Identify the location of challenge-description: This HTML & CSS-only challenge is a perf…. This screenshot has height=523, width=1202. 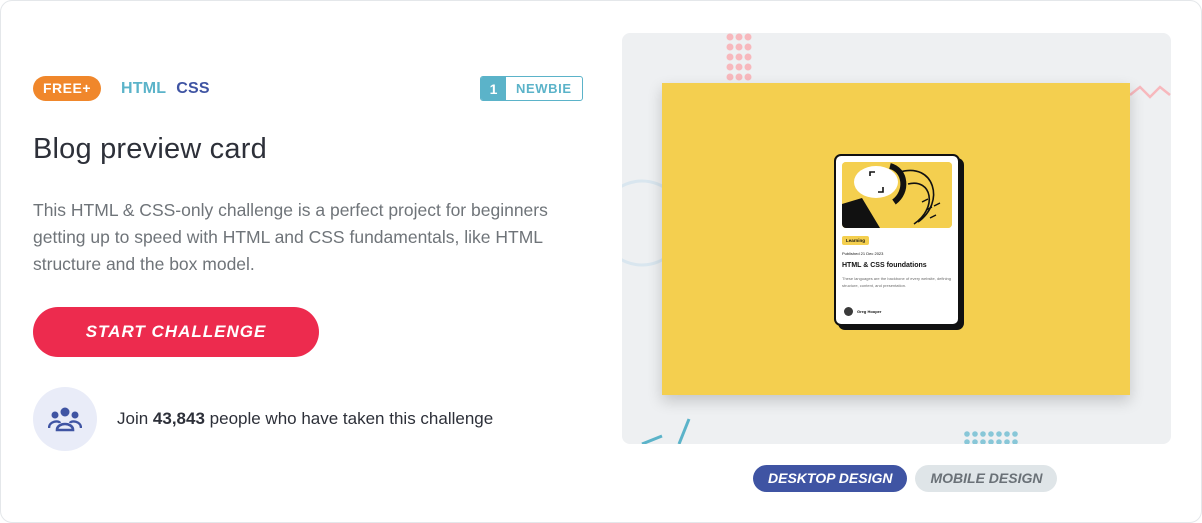
(290, 237).